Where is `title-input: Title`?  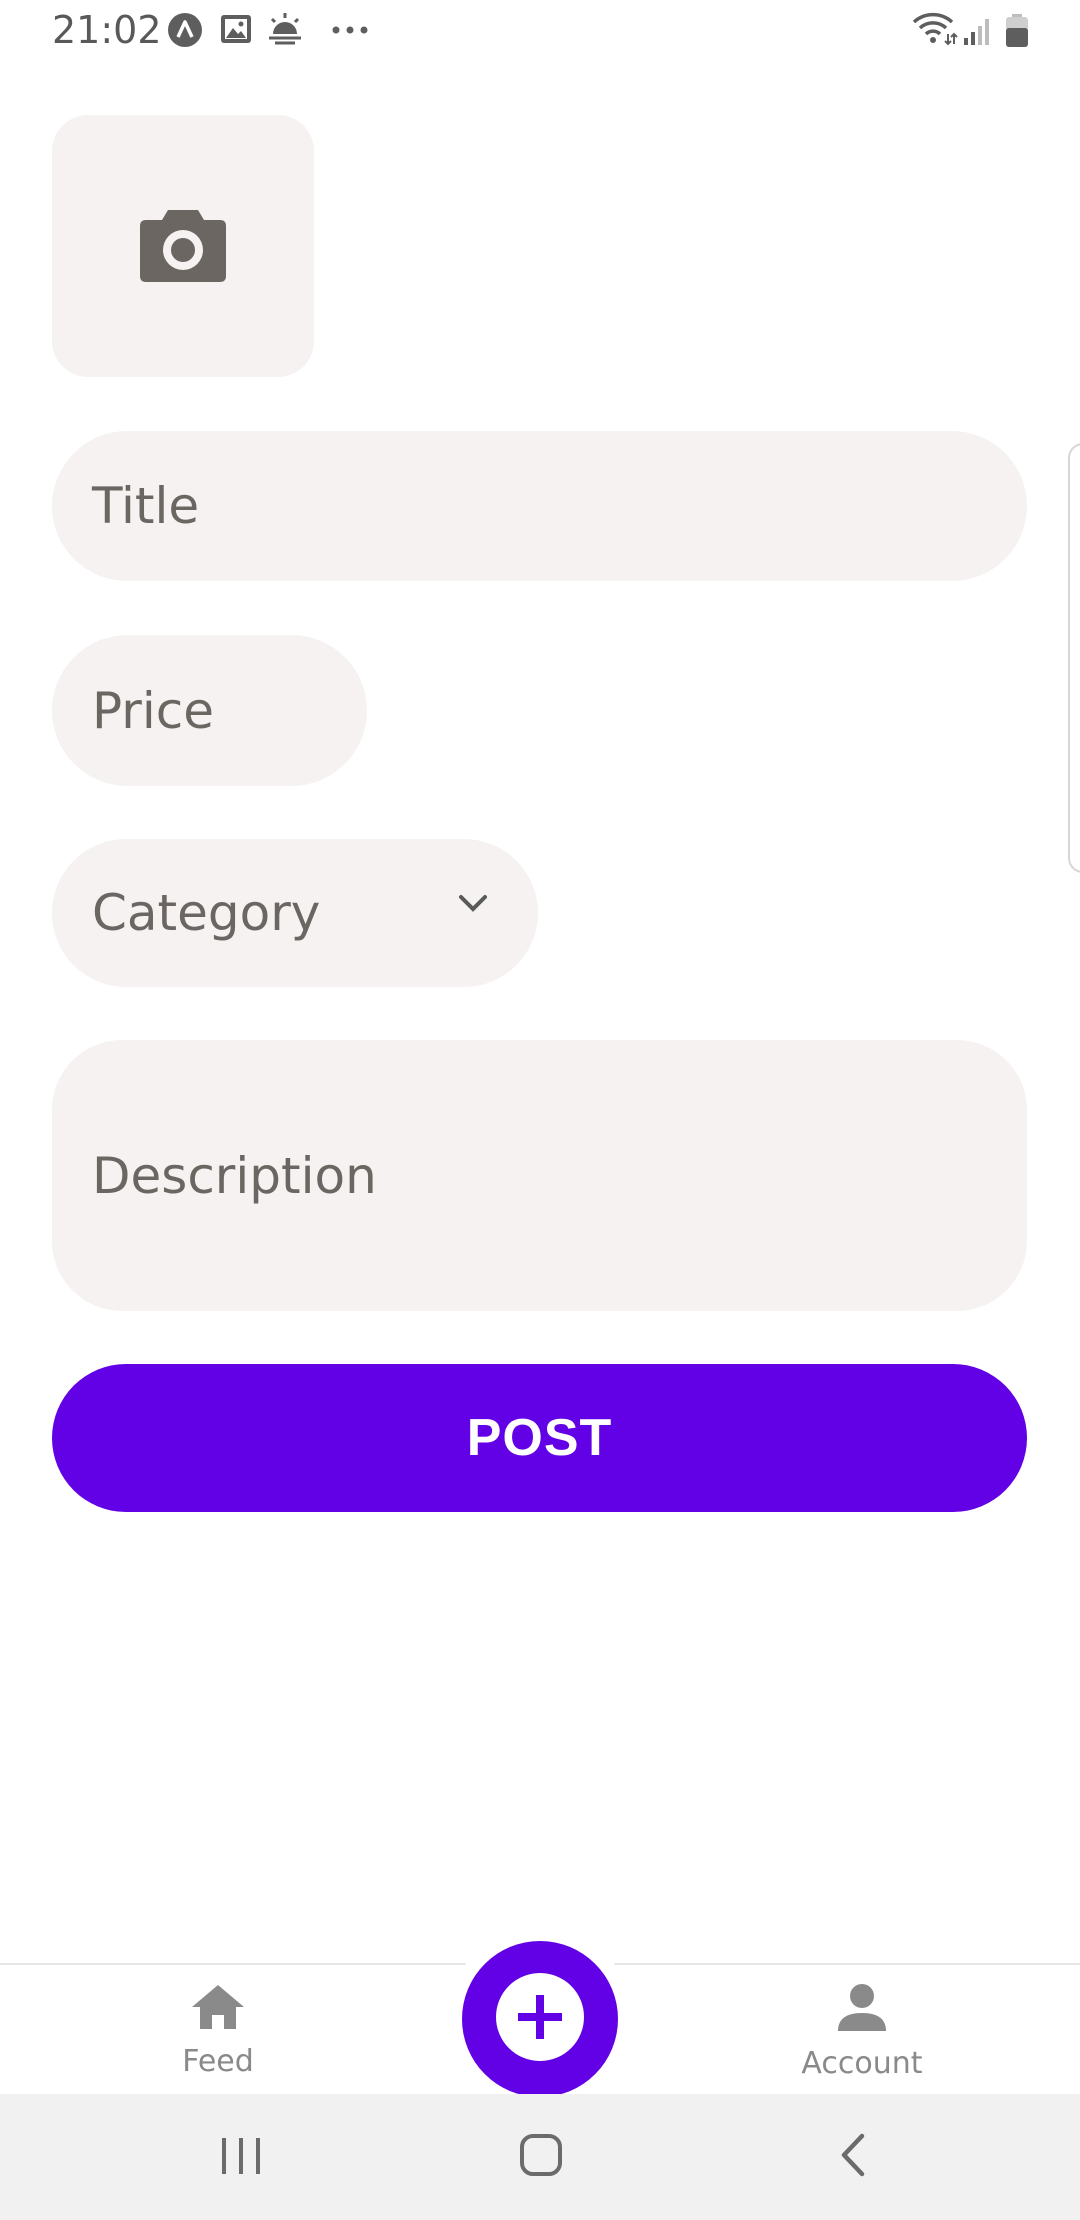
title-input: Title is located at coordinates (539, 506).